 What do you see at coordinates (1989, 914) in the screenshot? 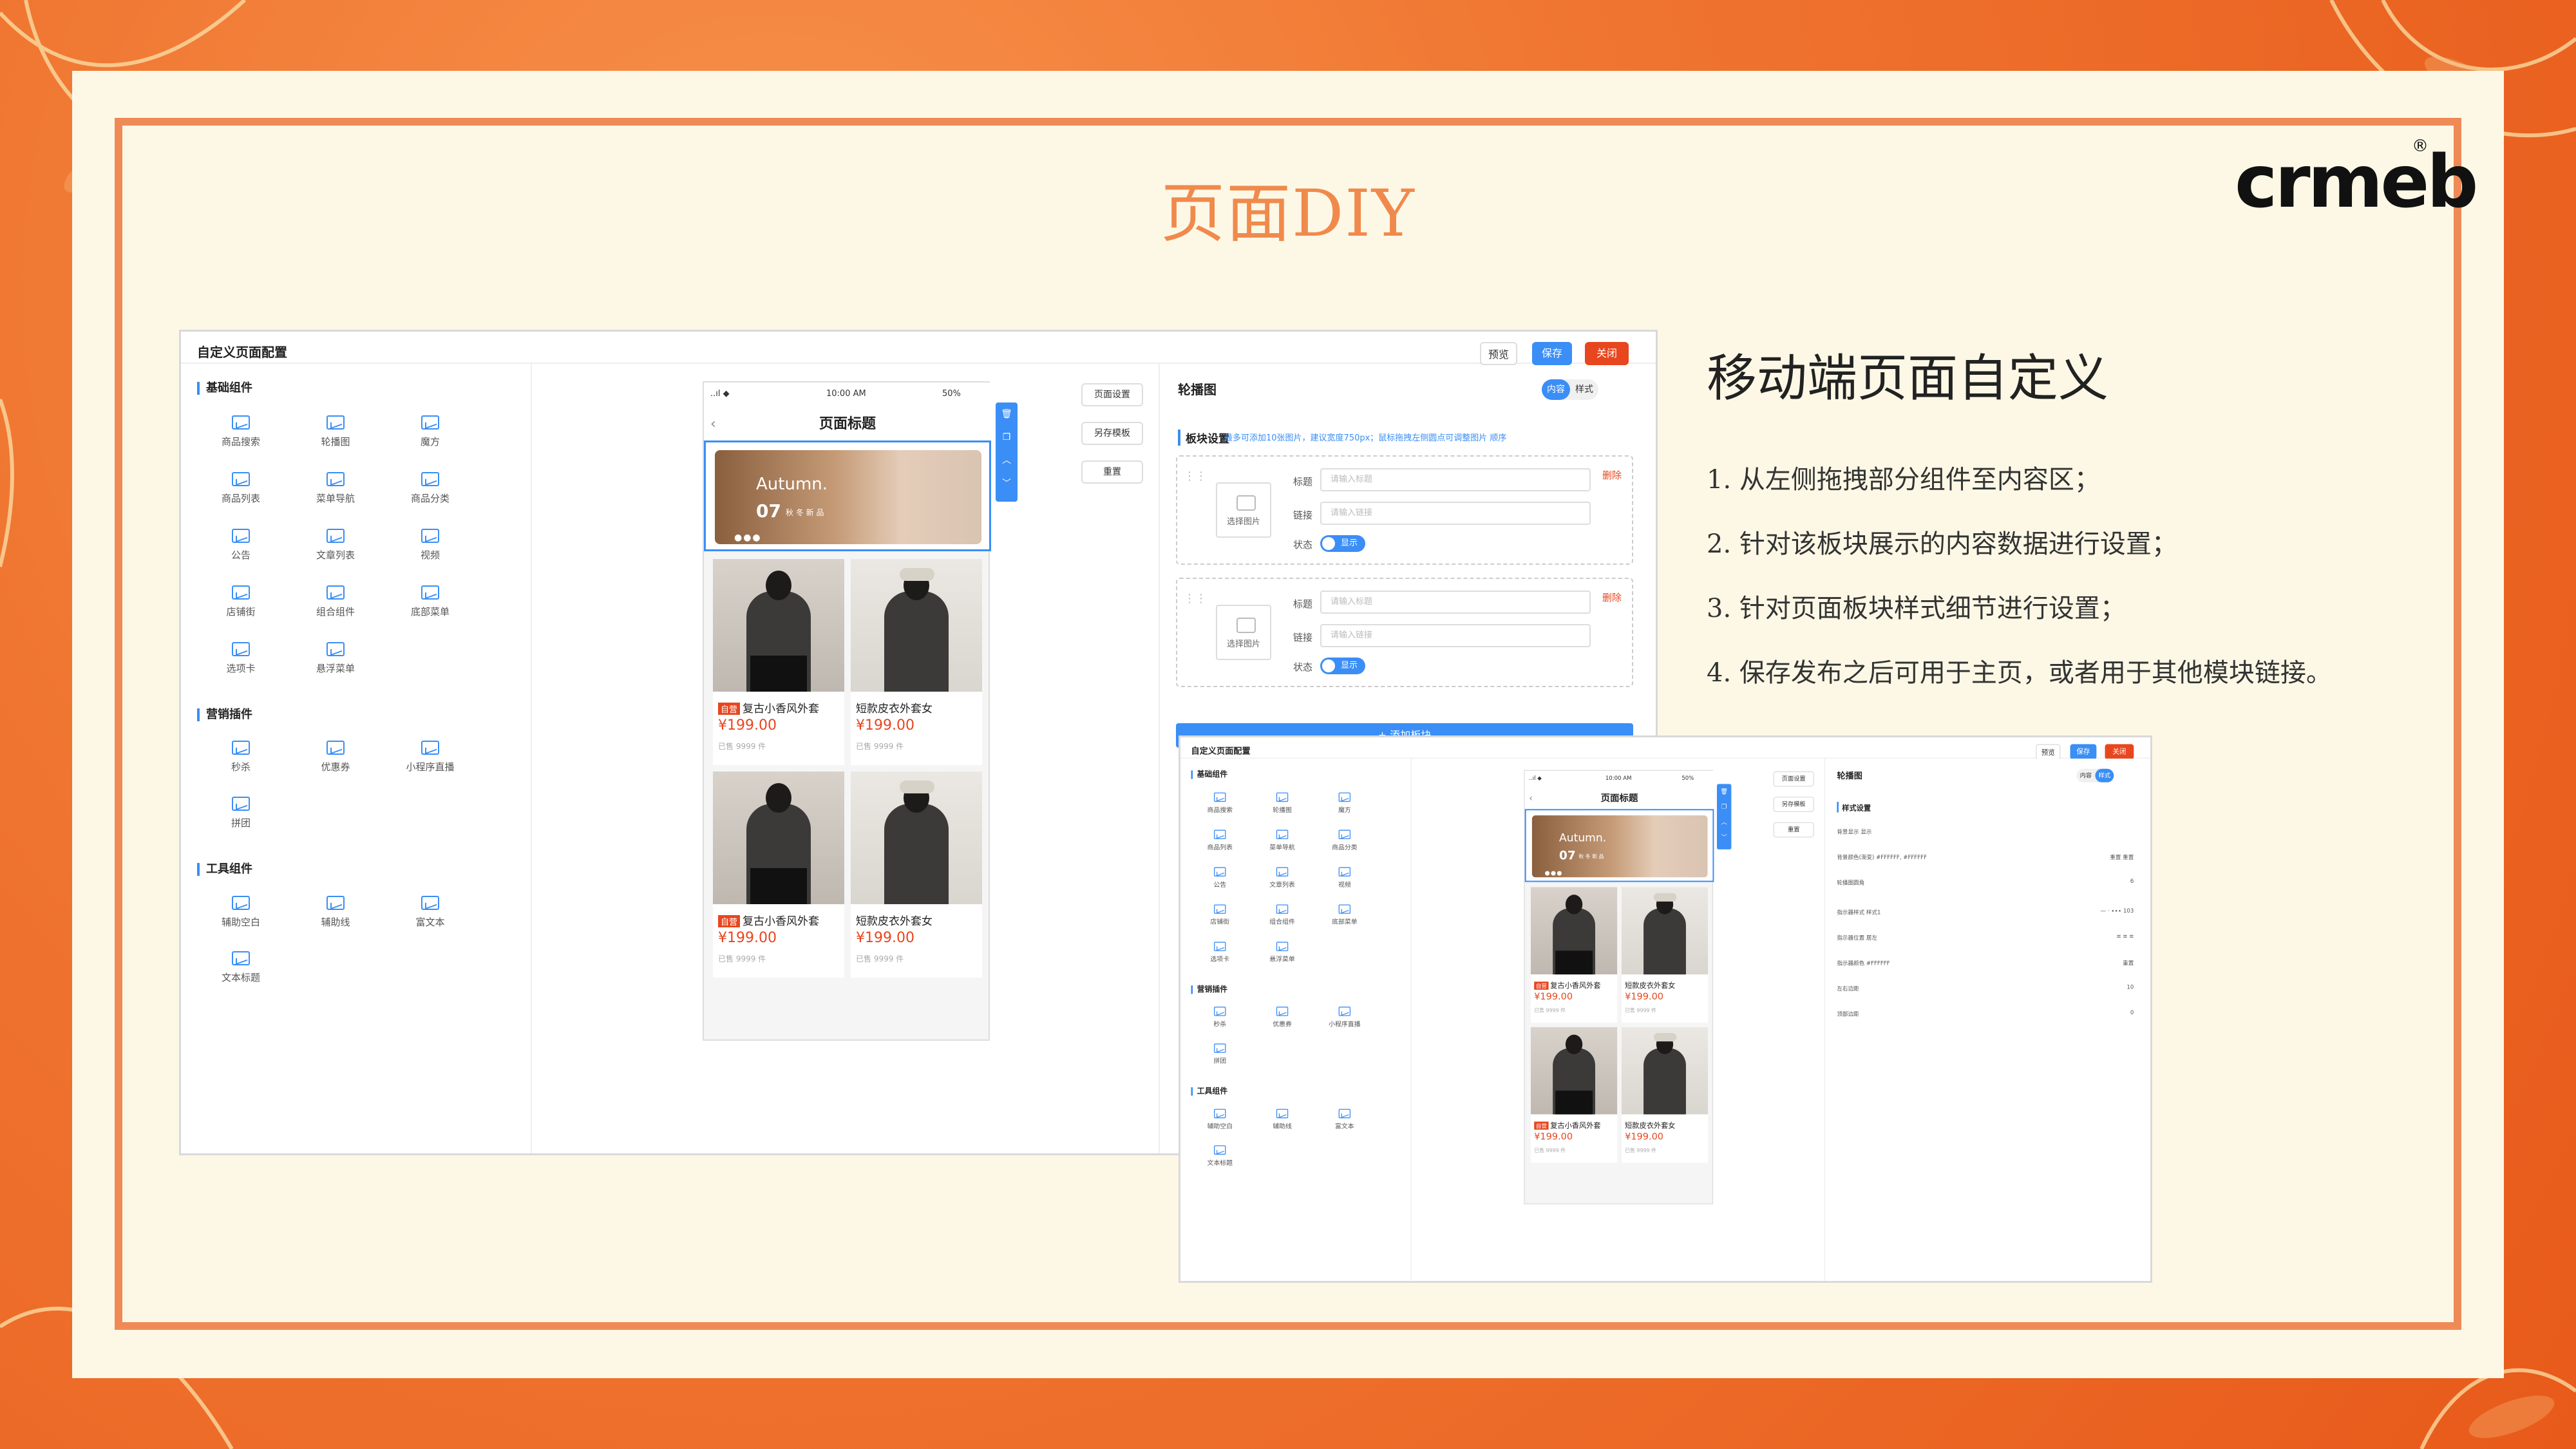
I see `style-row: 指示器样式 样式1— · ∙∙∙ 103` at bounding box center [1989, 914].